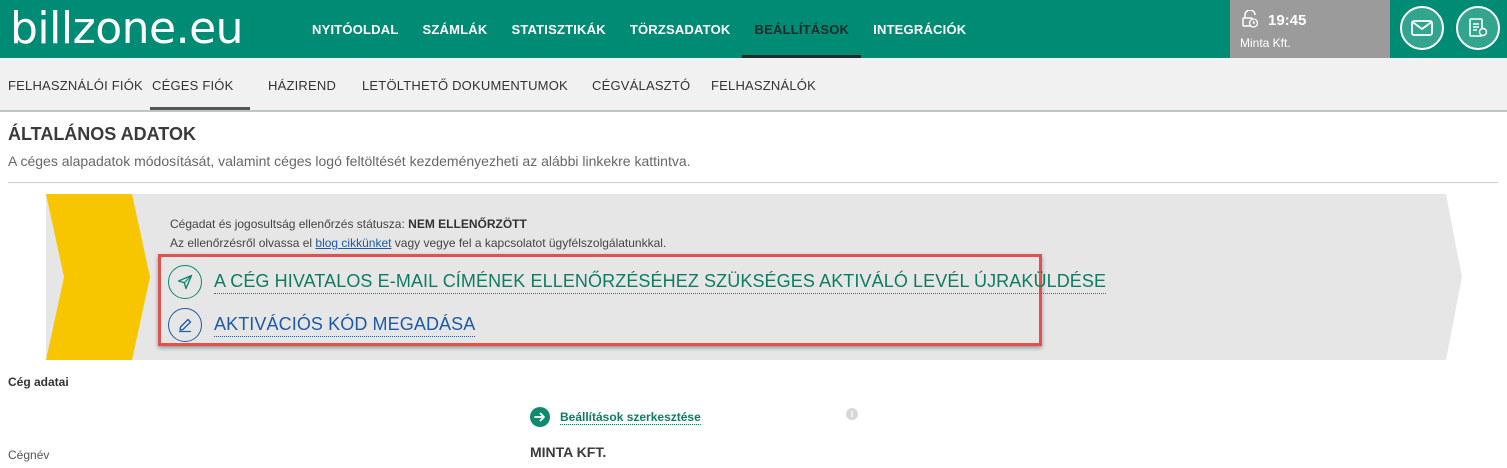  What do you see at coordinates (302, 85) in the screenshot?
I see `tab-house-rules: HÁZIREND` at bounding box center [302, 85].